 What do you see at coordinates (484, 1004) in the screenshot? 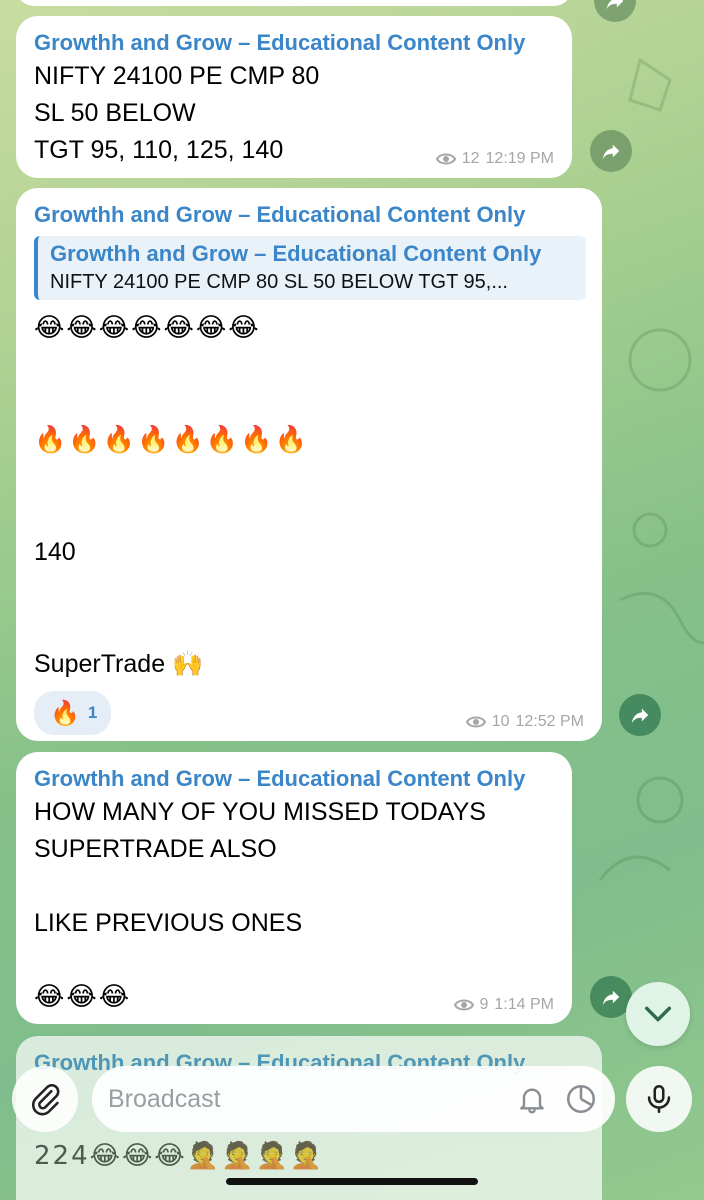
I see `view-count: 9` at bounding box center [484, 1004].